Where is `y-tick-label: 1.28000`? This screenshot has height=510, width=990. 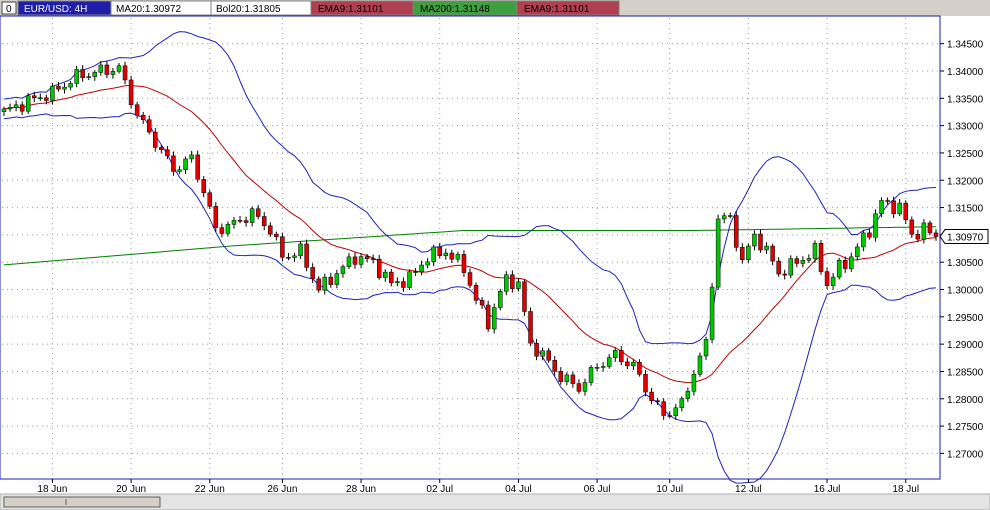
y-tick-label: 1.28000 is located at coordinates (965, 400).